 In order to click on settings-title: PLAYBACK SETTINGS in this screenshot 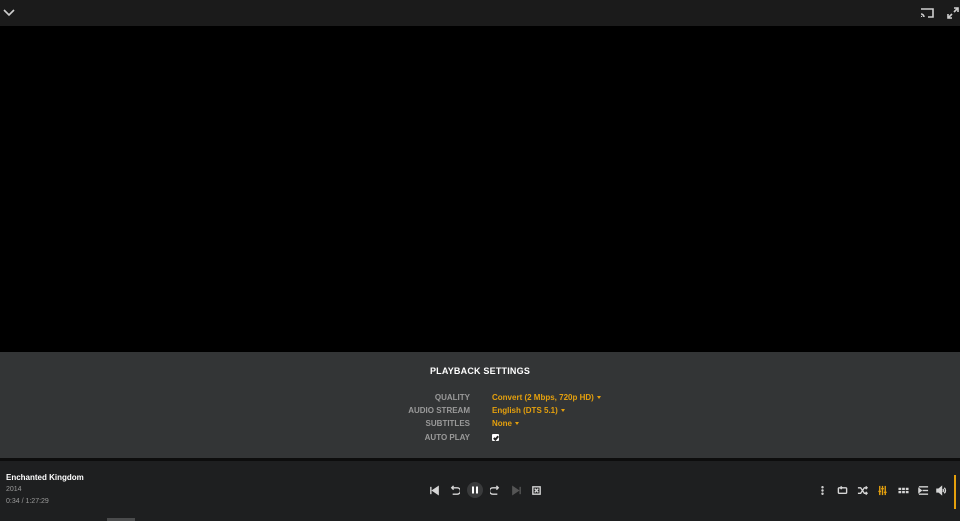, I will do `click(480, 371)`.